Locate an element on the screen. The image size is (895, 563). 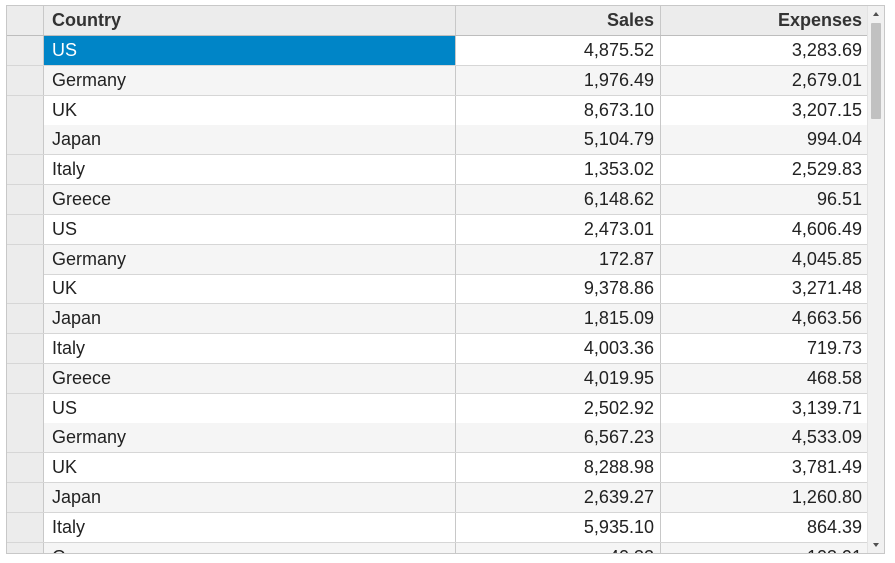
cell-expenses: 103.91 is located at coordinates (765, 547).